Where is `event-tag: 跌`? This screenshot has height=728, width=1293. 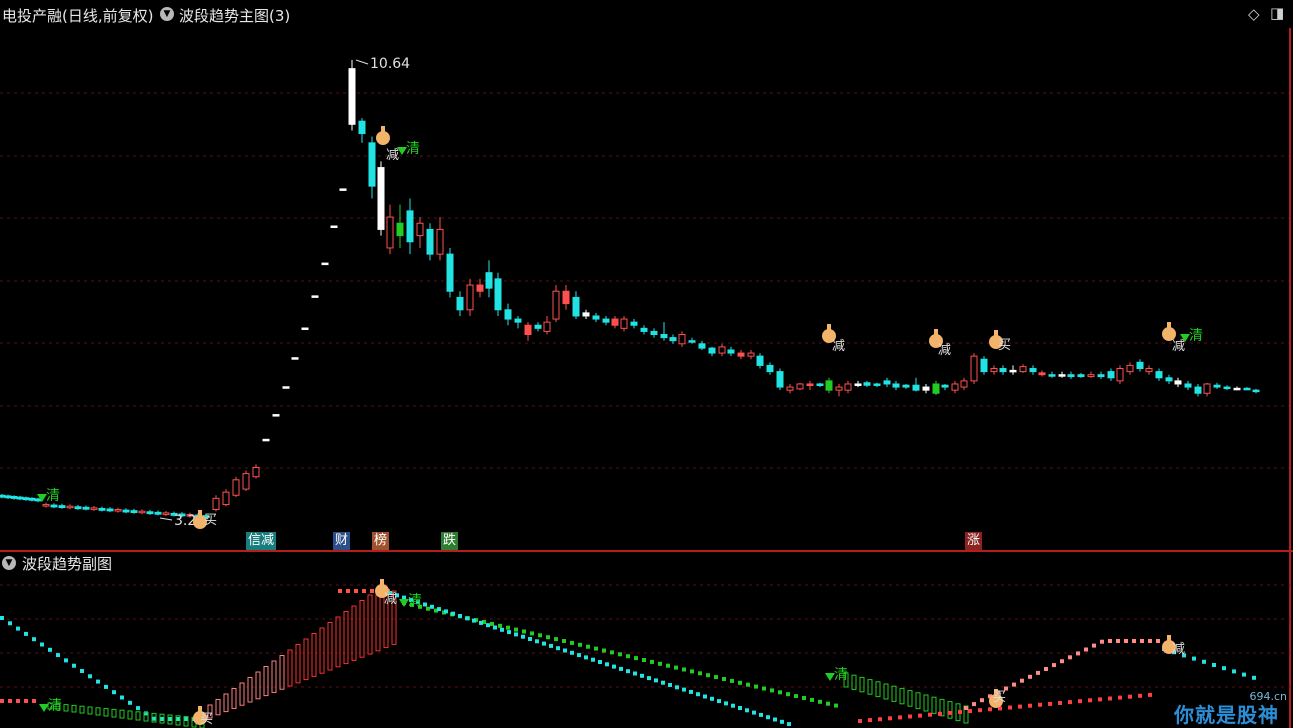 event-tag: 跌 is located at coordinates (450, 541).